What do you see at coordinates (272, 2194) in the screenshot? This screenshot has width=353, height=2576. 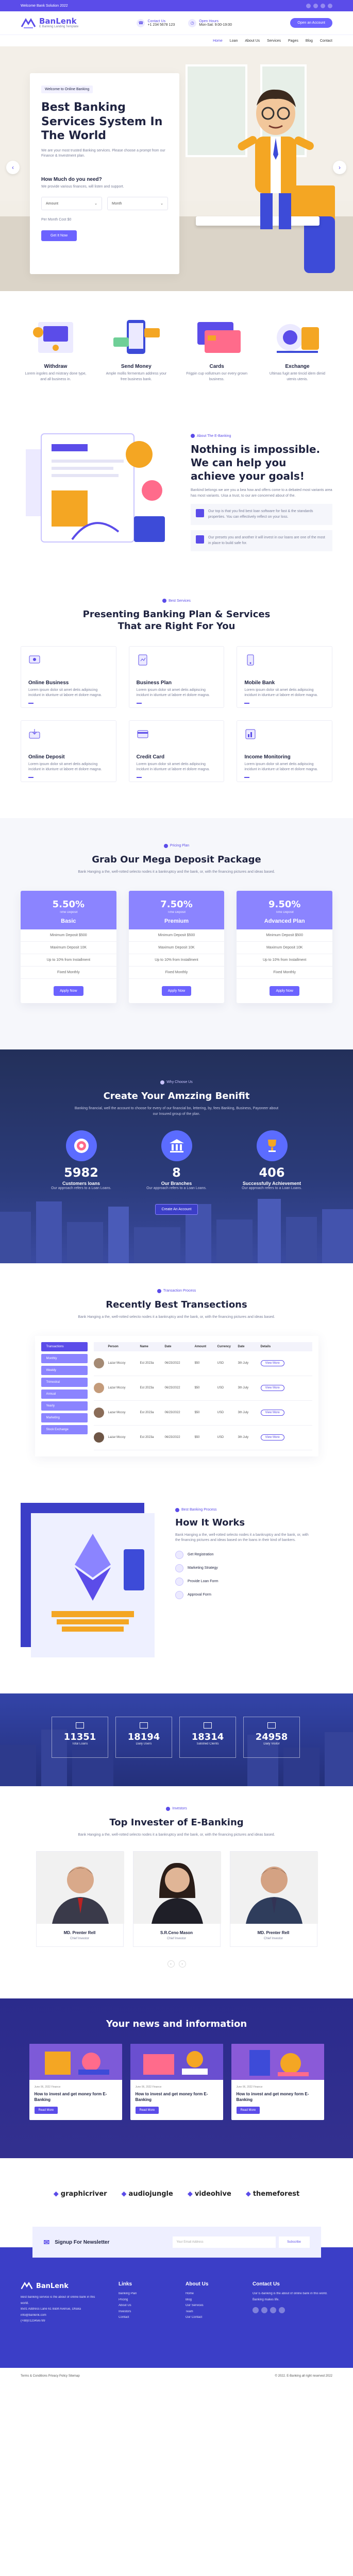 I see `brand-themeforest: ◆ themeforest` at bounding box center [272, 2194].